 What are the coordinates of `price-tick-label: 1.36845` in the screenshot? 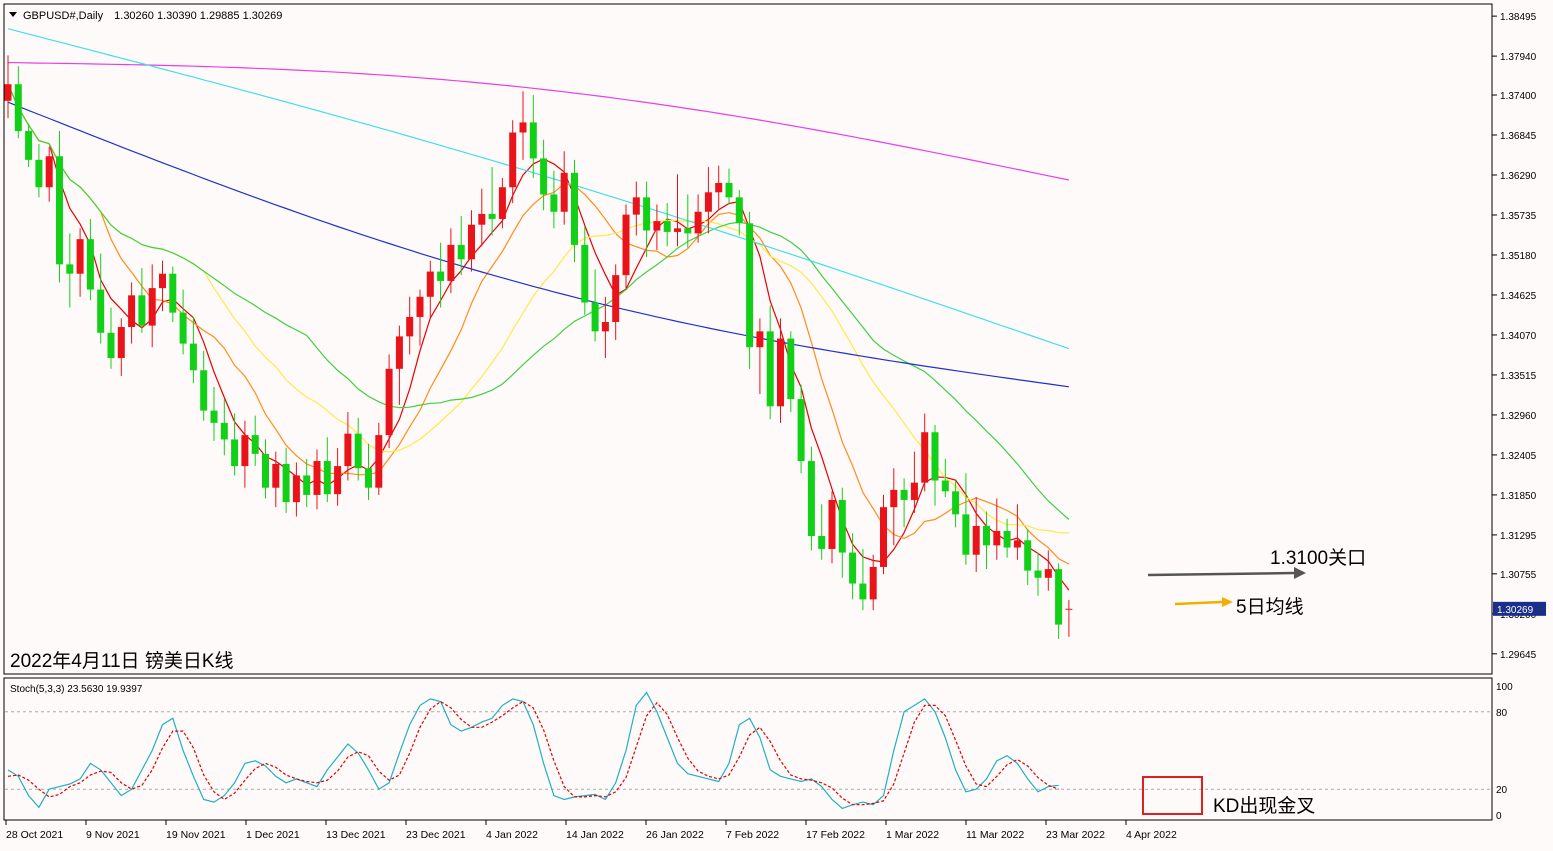 It's located at (1518, 136).